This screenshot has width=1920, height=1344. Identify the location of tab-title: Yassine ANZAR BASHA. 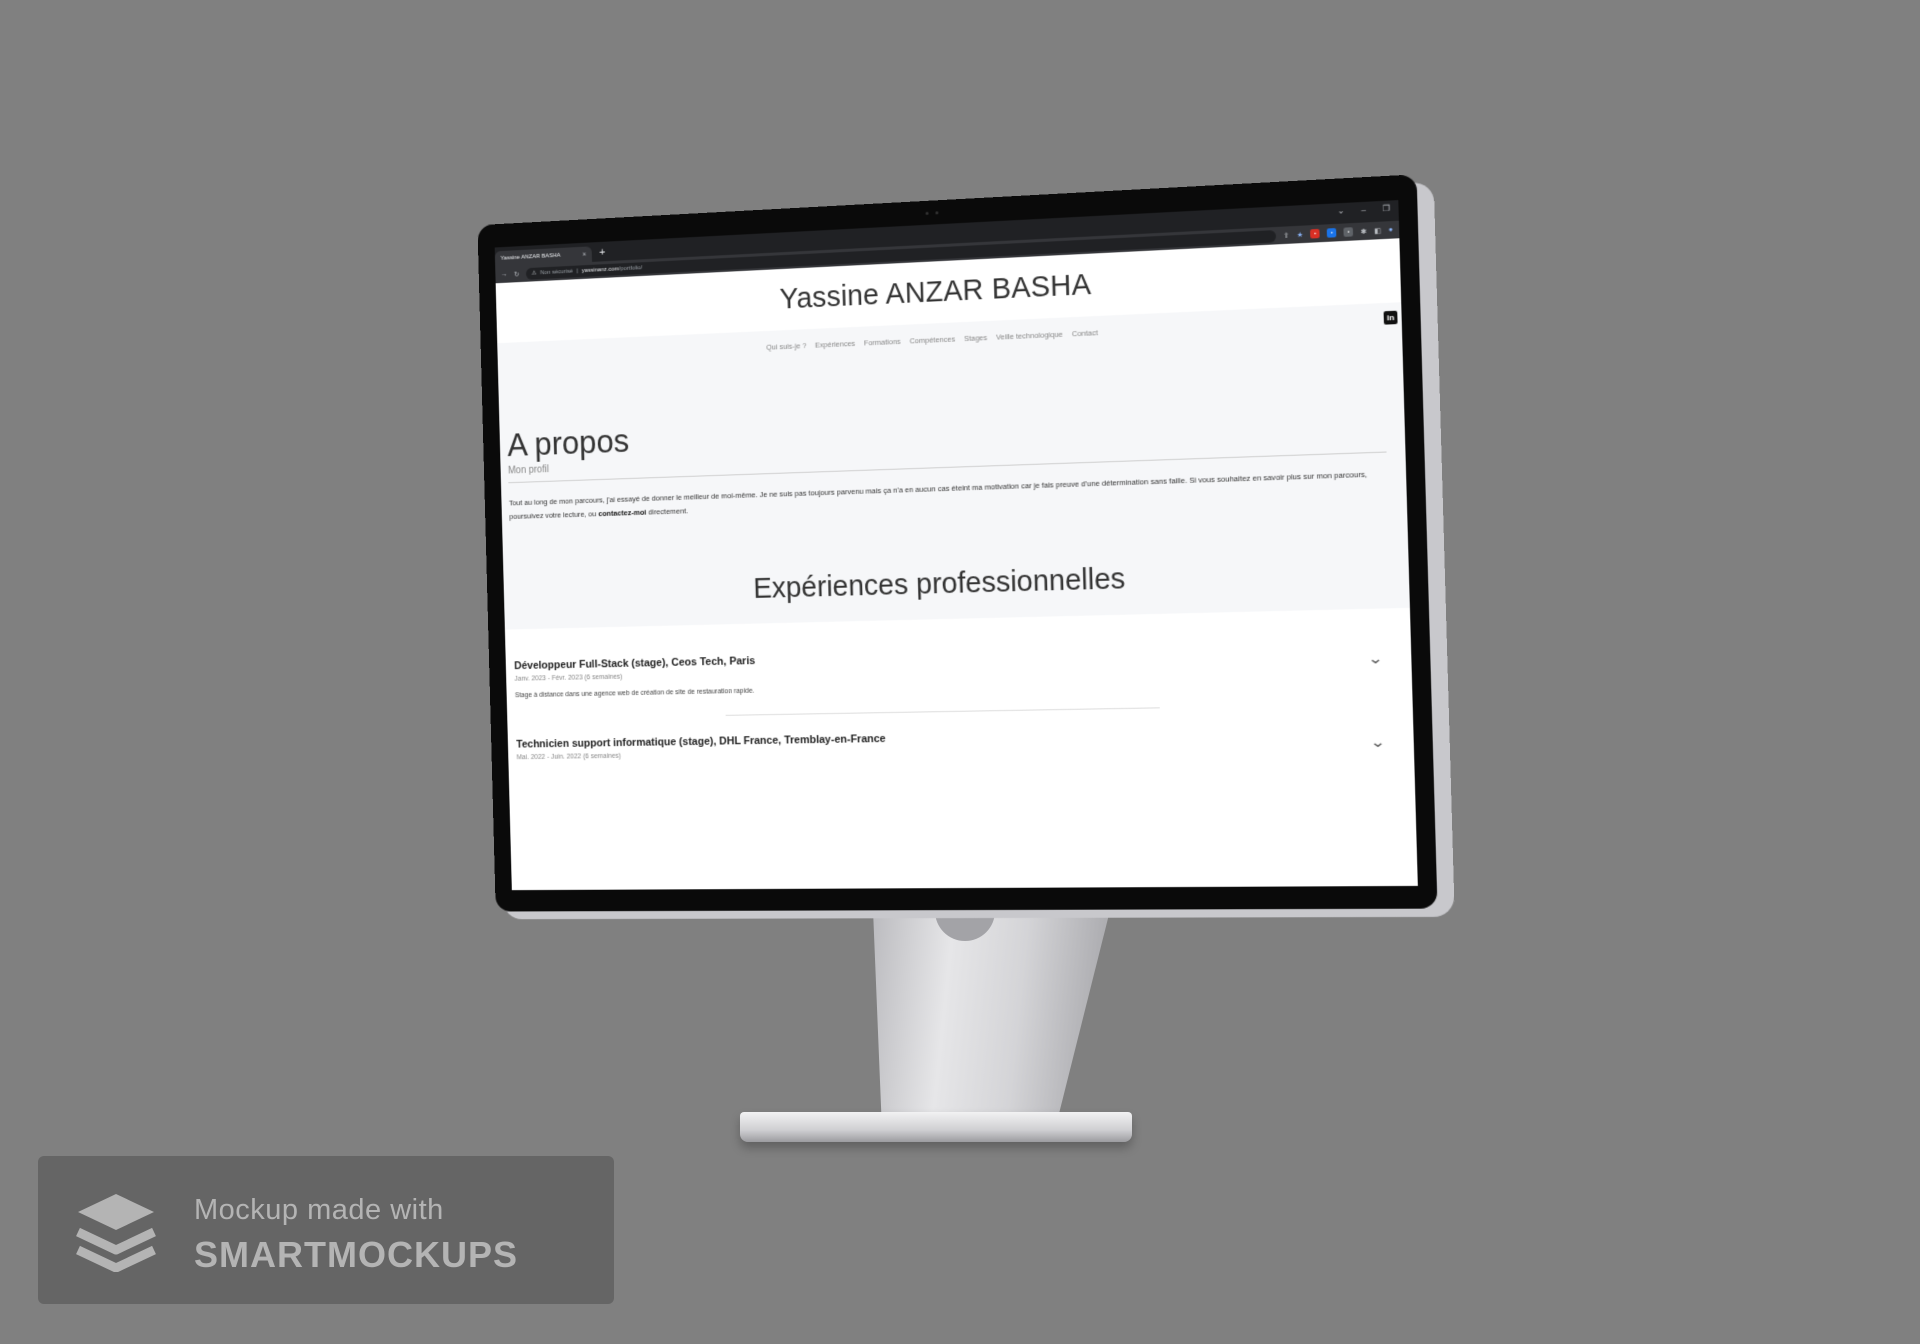
(530, 257).